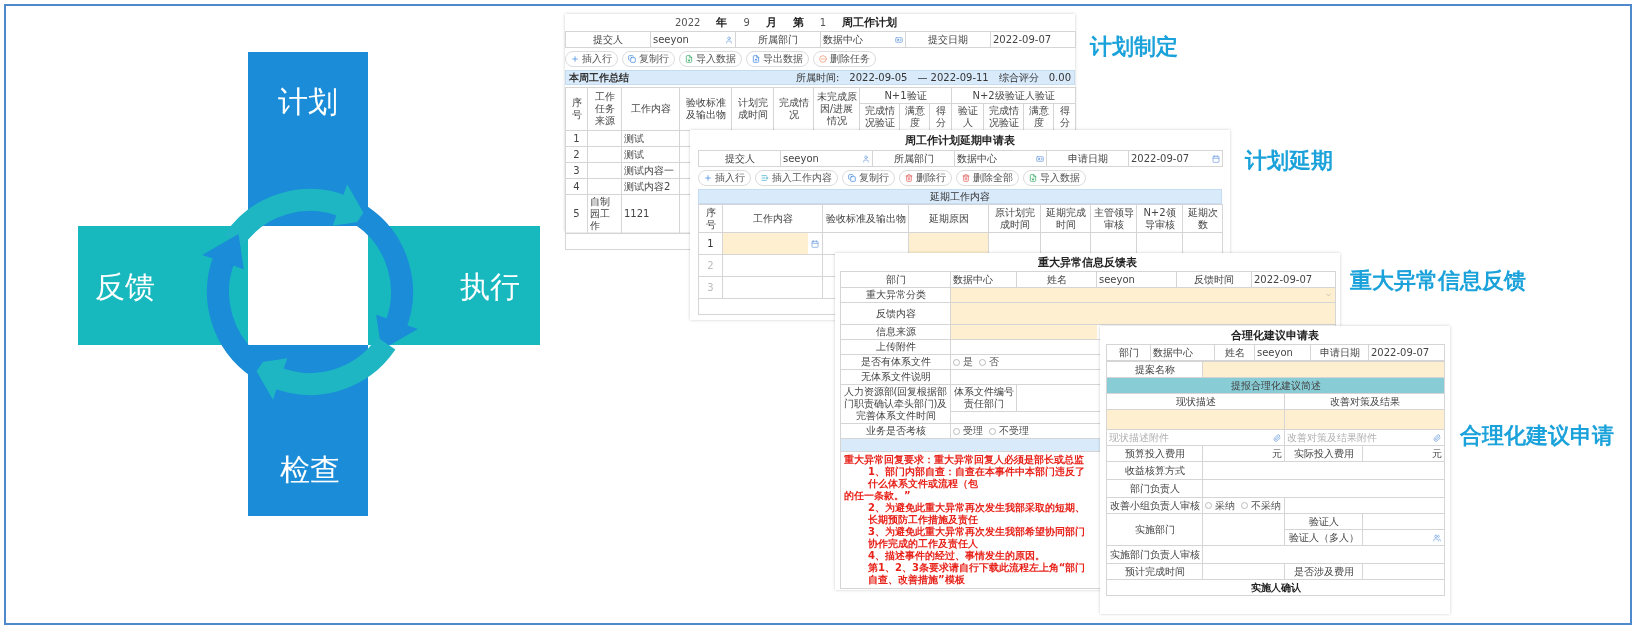 The width and height of the screenshot is (1636, 629). Describe the element at coordinates (973, 431) in the screenshot. I see `radio-label: 受理` at that location.